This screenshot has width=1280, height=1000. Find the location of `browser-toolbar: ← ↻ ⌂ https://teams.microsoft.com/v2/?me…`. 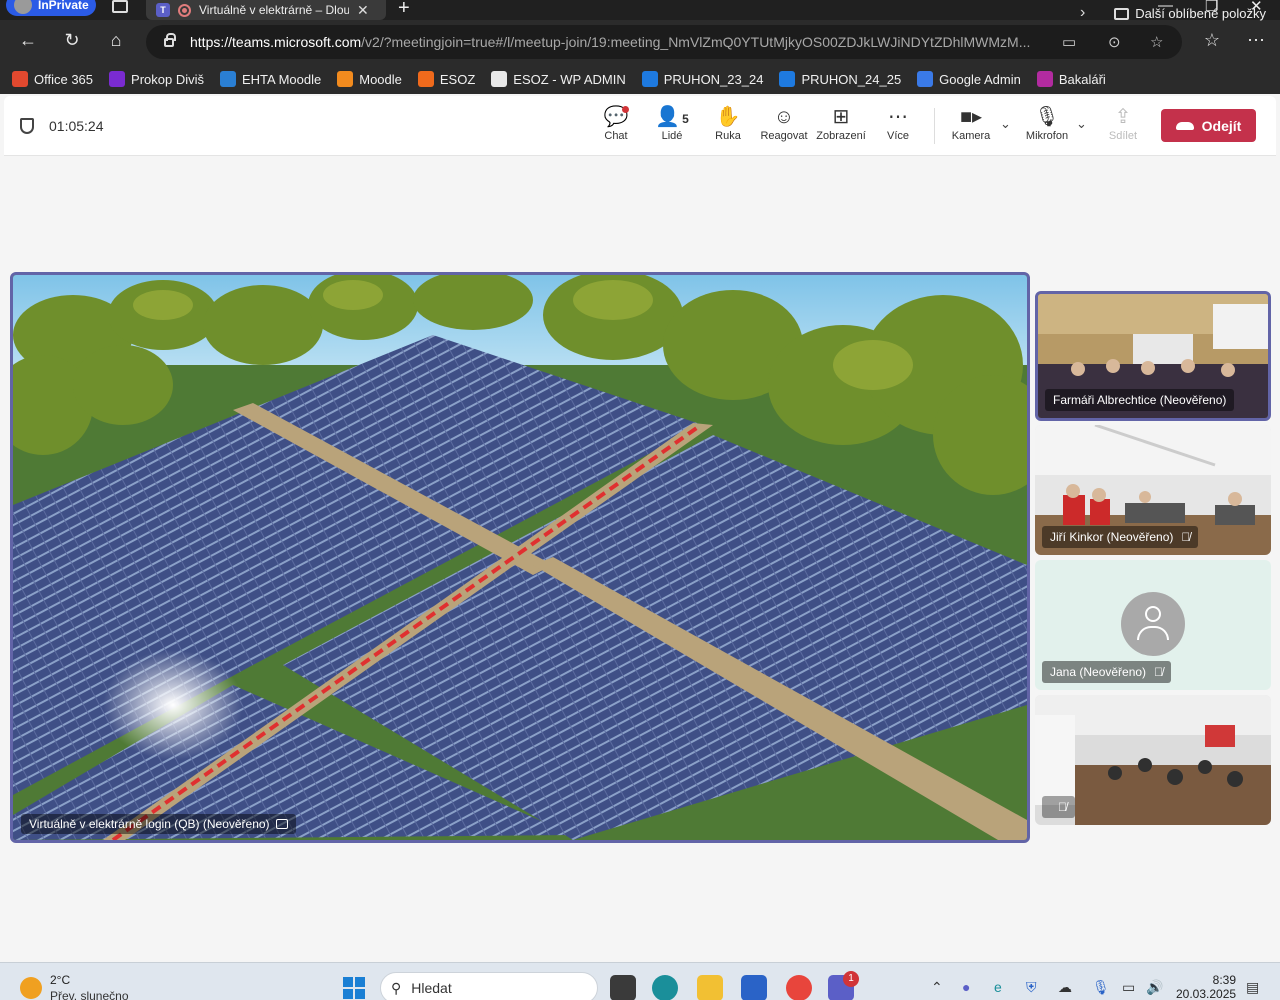

browser-toolbar: ← ↻ ⌂ https://teams.microsoft.com/v2/?me… is located at coordinates (640, 42).